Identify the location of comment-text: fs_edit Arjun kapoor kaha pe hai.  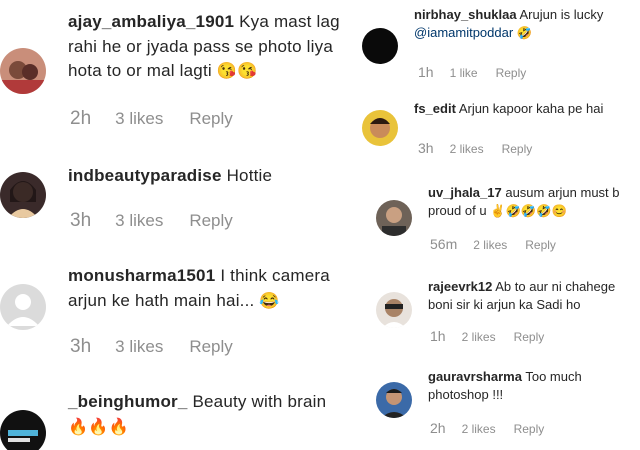
(524, 109).